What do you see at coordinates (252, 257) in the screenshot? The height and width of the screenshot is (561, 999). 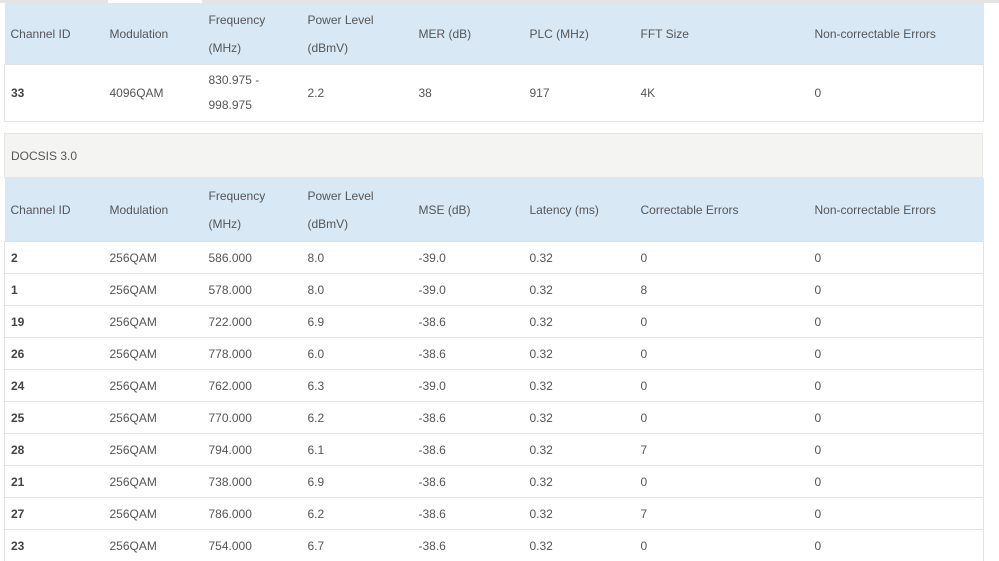 I see `cell-frequency: 586.000` at bounding box center [252, 257].